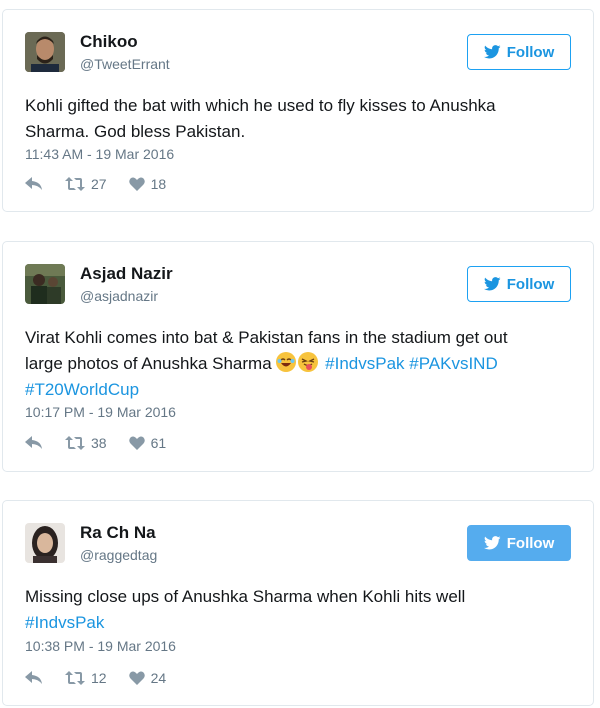  Describe the element at coordinates (147, 678) in the screenshot. I see `like-button: 24` at that location.